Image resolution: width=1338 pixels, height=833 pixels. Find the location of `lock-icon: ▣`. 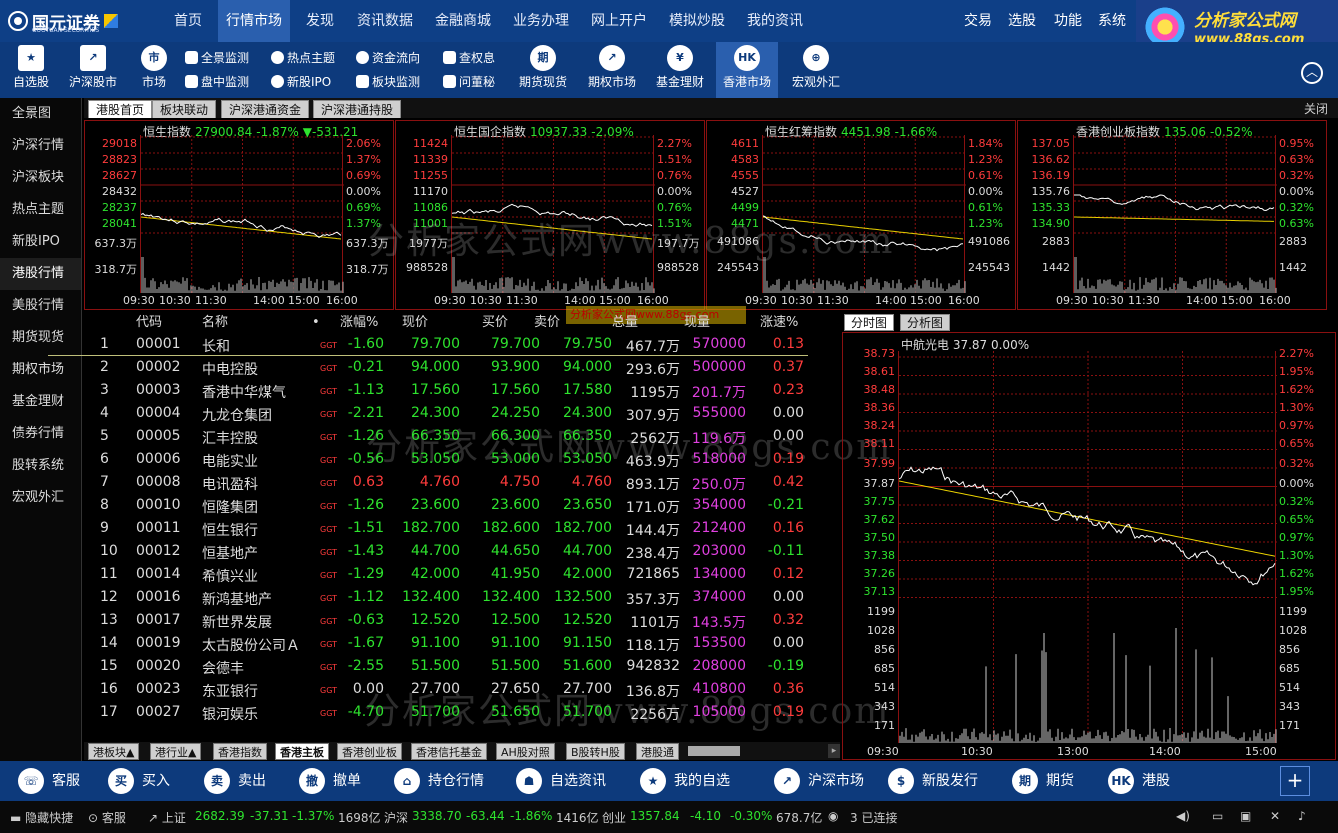

lock-icon: ▣ is located at coordinates (1245, 816).